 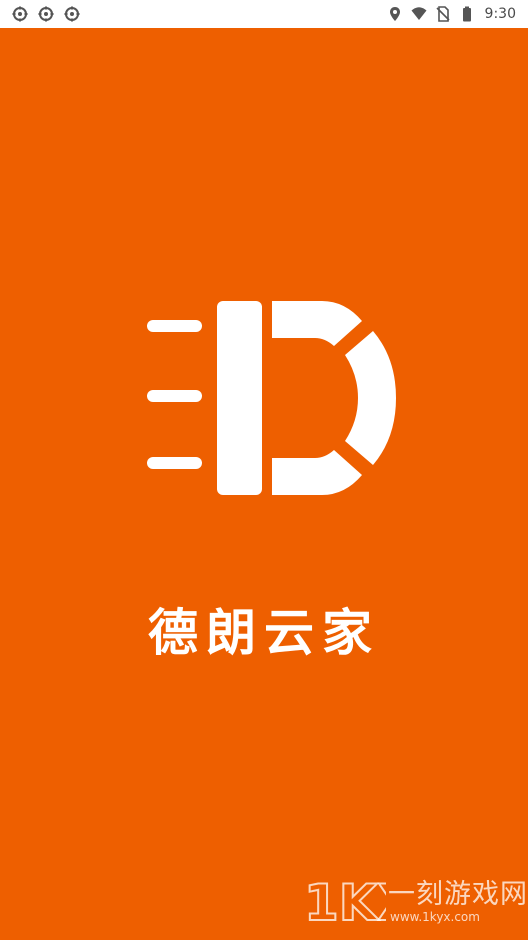 What do you see at coordinates (466, 14) in the screenshot?
I see `battery-icon` at bounding box center [466, 14].